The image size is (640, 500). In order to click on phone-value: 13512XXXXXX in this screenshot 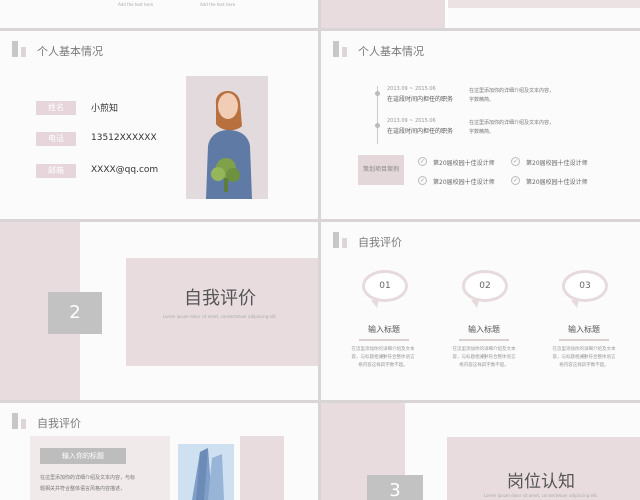, I will do `click(124, 138)`.